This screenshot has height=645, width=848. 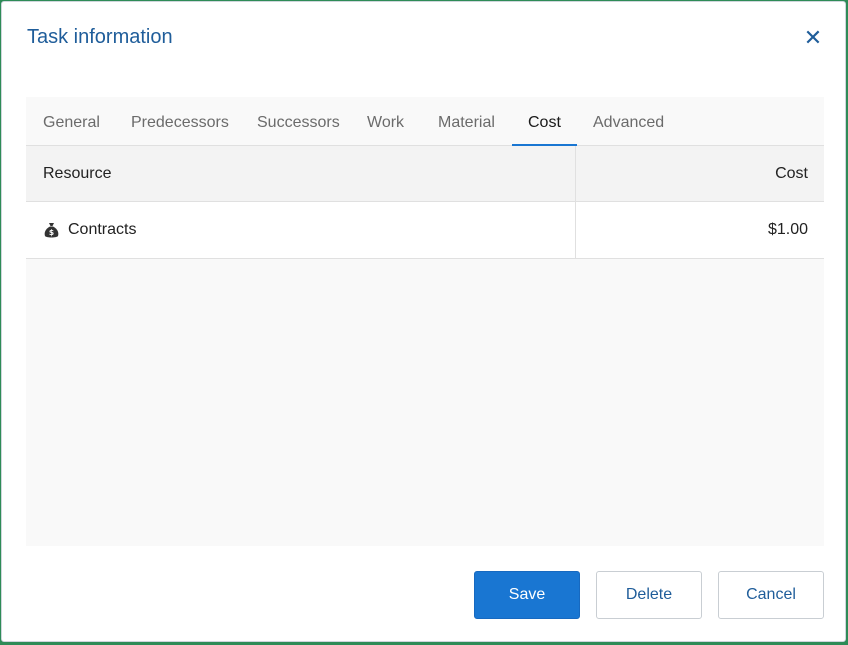 I want to click on tab-work: Work, so click(x=385, y=121).